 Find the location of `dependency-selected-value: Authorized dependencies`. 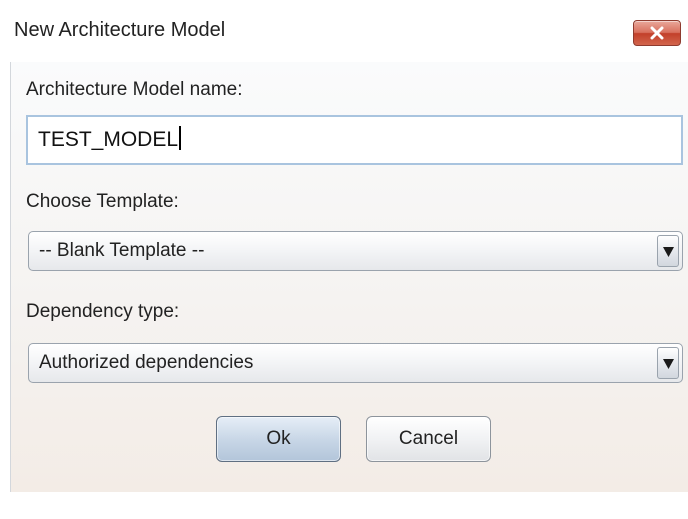

dependency-selected-value: Authorized dependencies is located at coordinates (146, 362).